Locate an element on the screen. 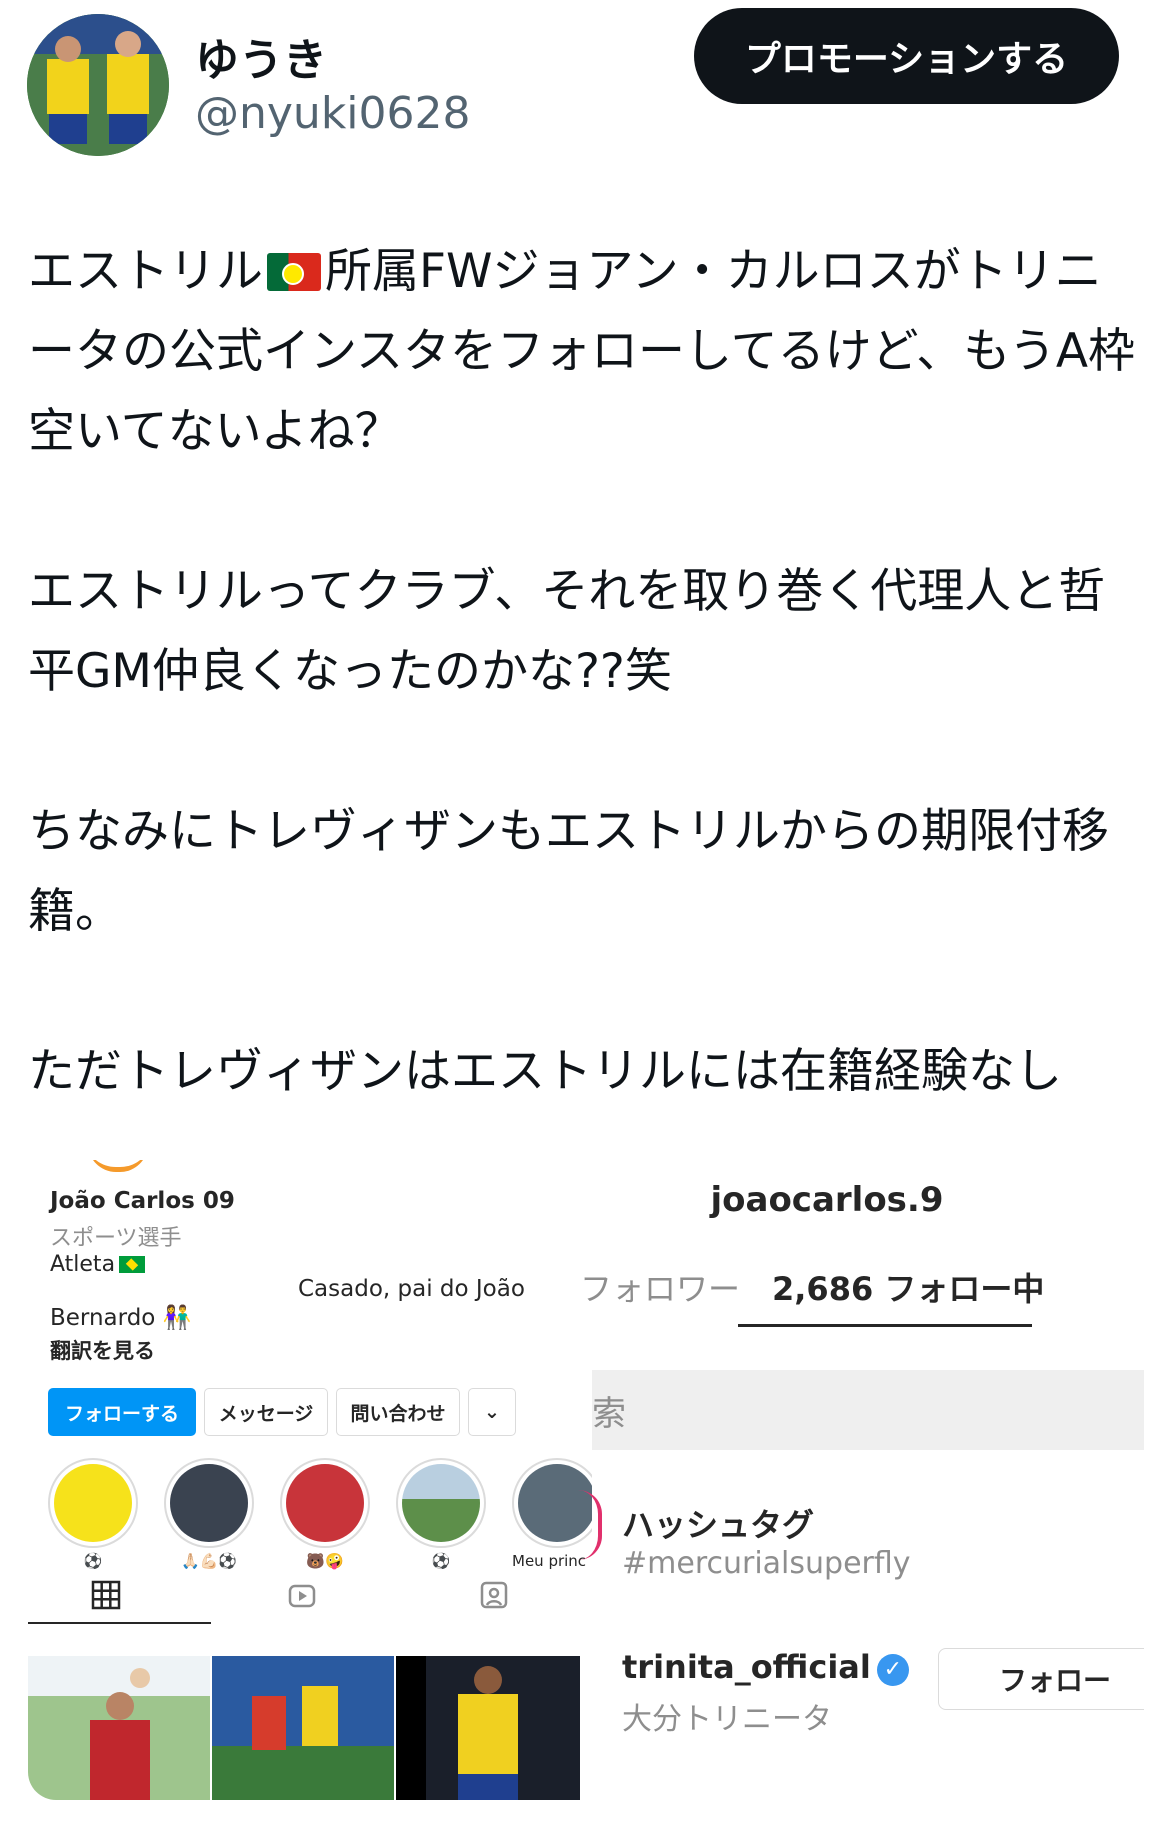 This screenshot has height=1833, width=1170. avatar-photo is located at coordinates (98, 85).